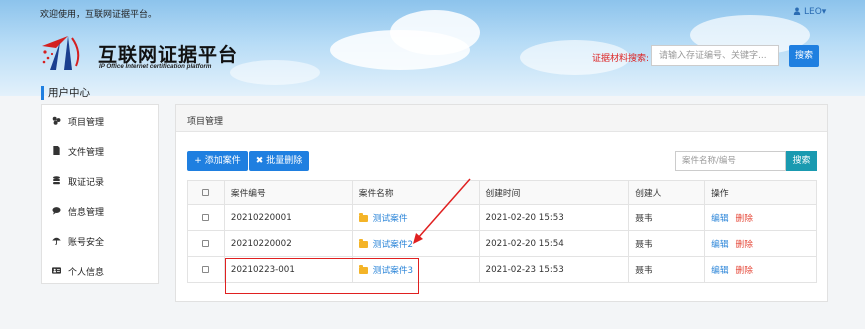 The image size is (865, 329). Describe the element at coordinates (715, 55) in the screenshot. I see `evidence-search-input` at that location.